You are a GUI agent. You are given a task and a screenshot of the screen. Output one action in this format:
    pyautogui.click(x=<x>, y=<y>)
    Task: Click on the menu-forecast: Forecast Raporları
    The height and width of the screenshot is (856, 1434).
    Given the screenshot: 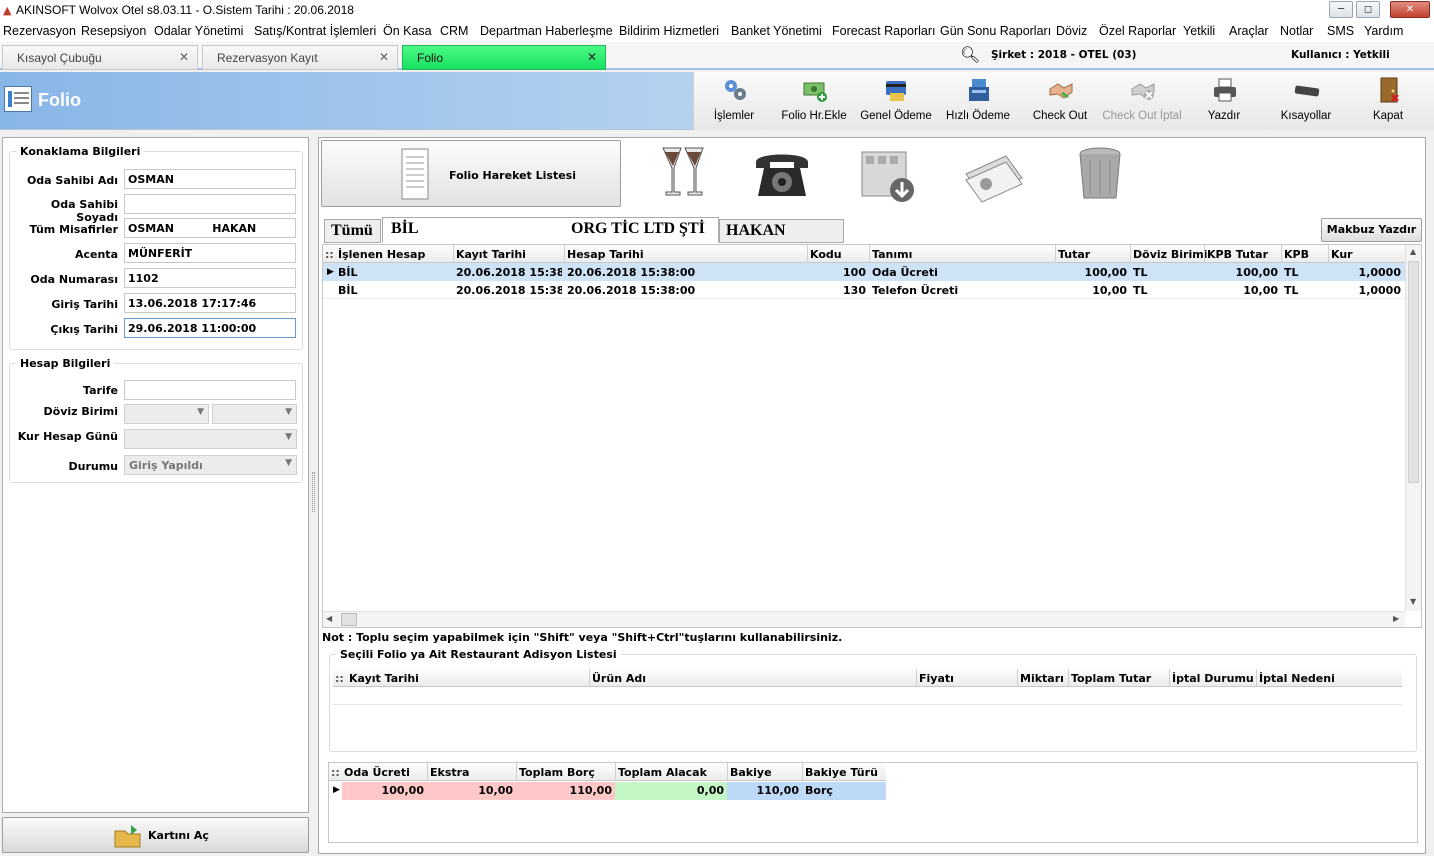 What is the action you would take?
    pyautogui.click(x=884, y=31)
    